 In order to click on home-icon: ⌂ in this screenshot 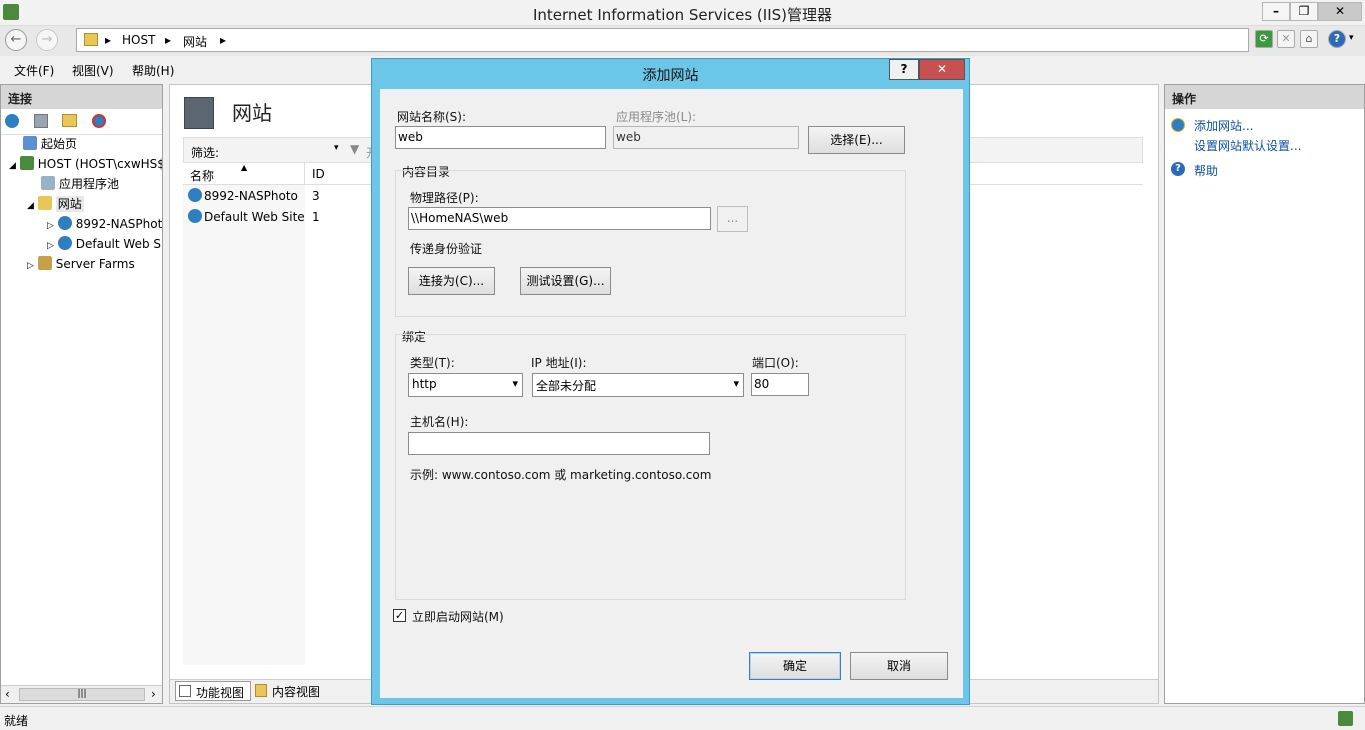, I will do `click(1309, 39)`.